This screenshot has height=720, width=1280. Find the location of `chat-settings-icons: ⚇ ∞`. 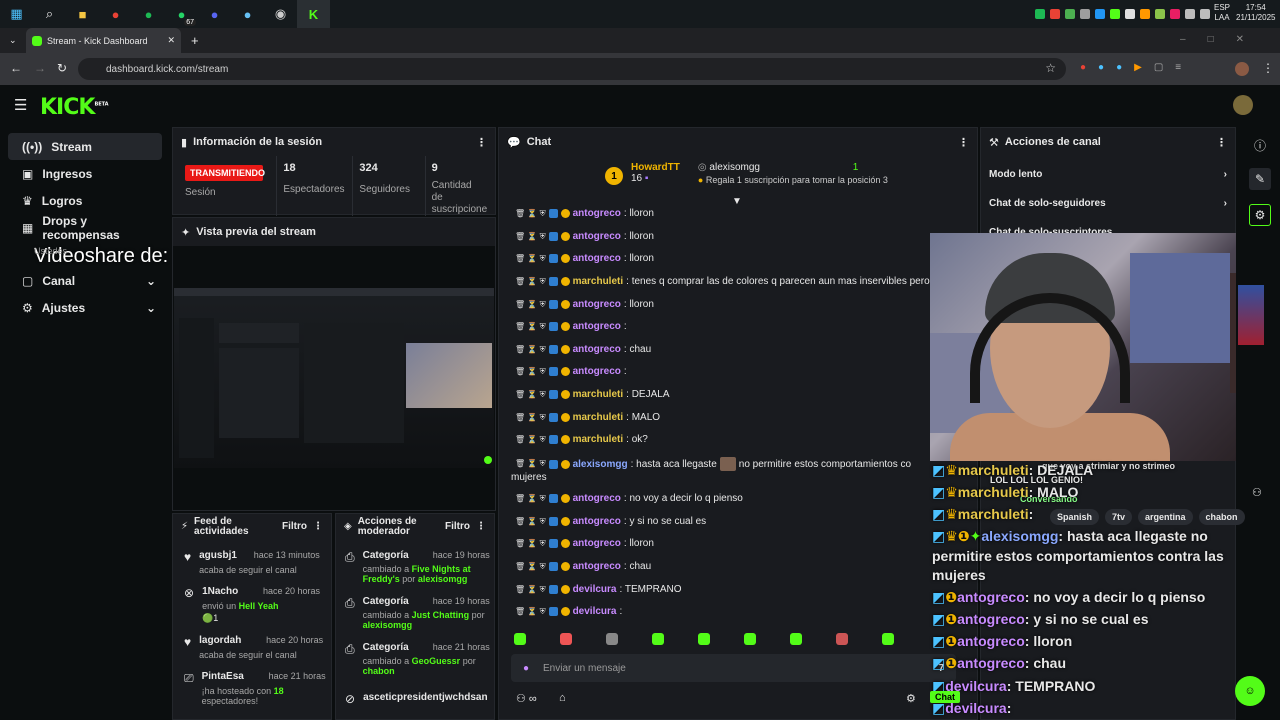

chat-settings-icons: ⚇ ∞ is located at coordinates (526, 698).